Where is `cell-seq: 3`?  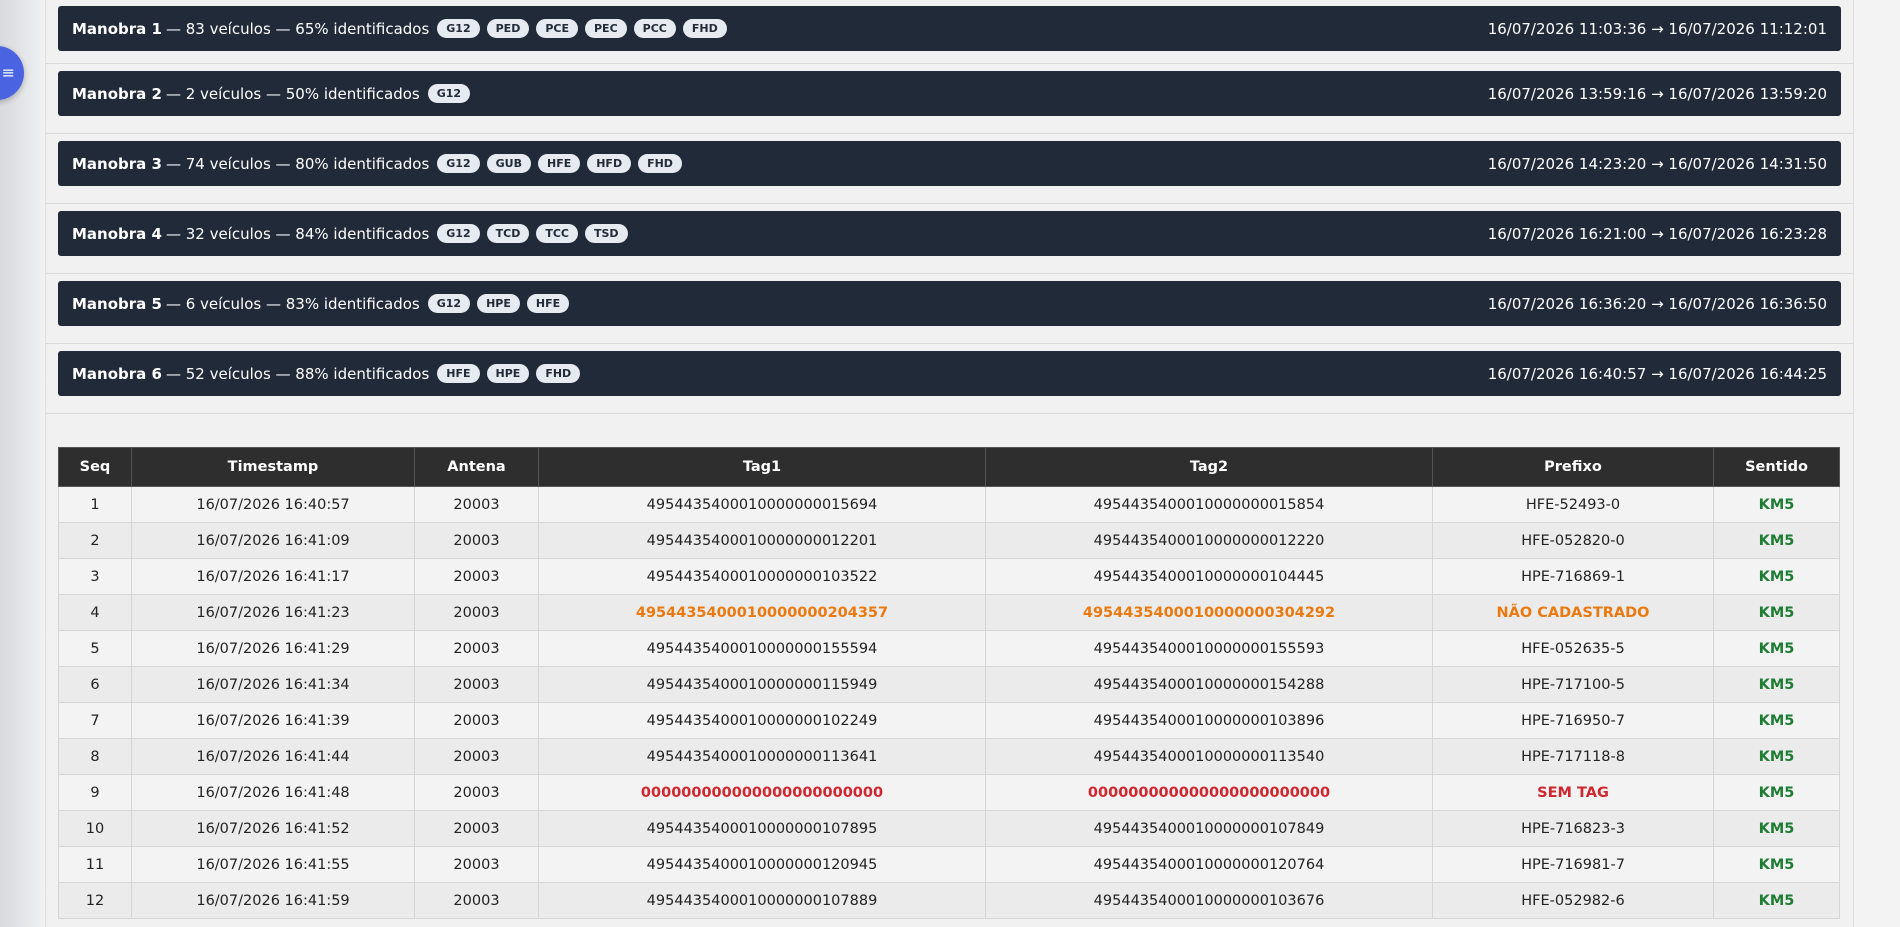
cell-seq: 3 is located at coordinates (95, 576).